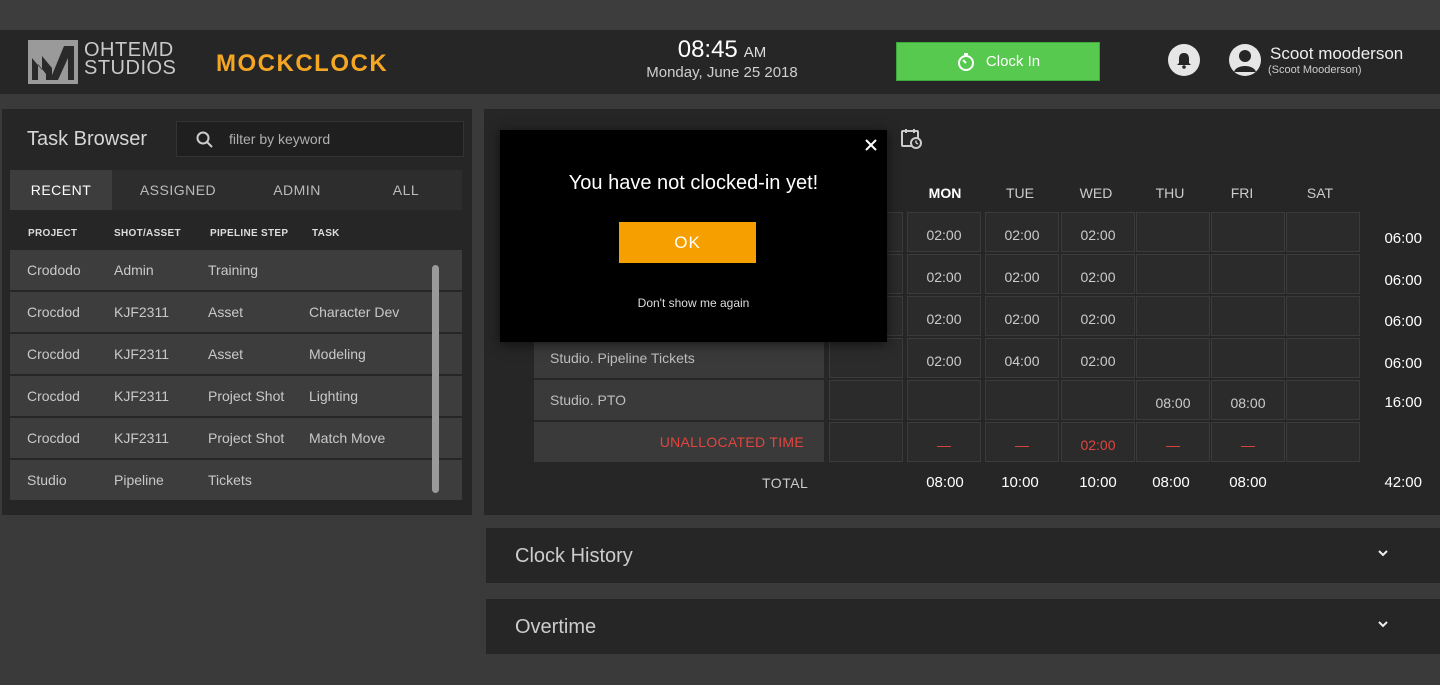 The width and height of the screenshot is (1440, 685). Describe the element at coordinates (866, 442) in the screenshot. I see `unallocated-cell-sun` at that location.